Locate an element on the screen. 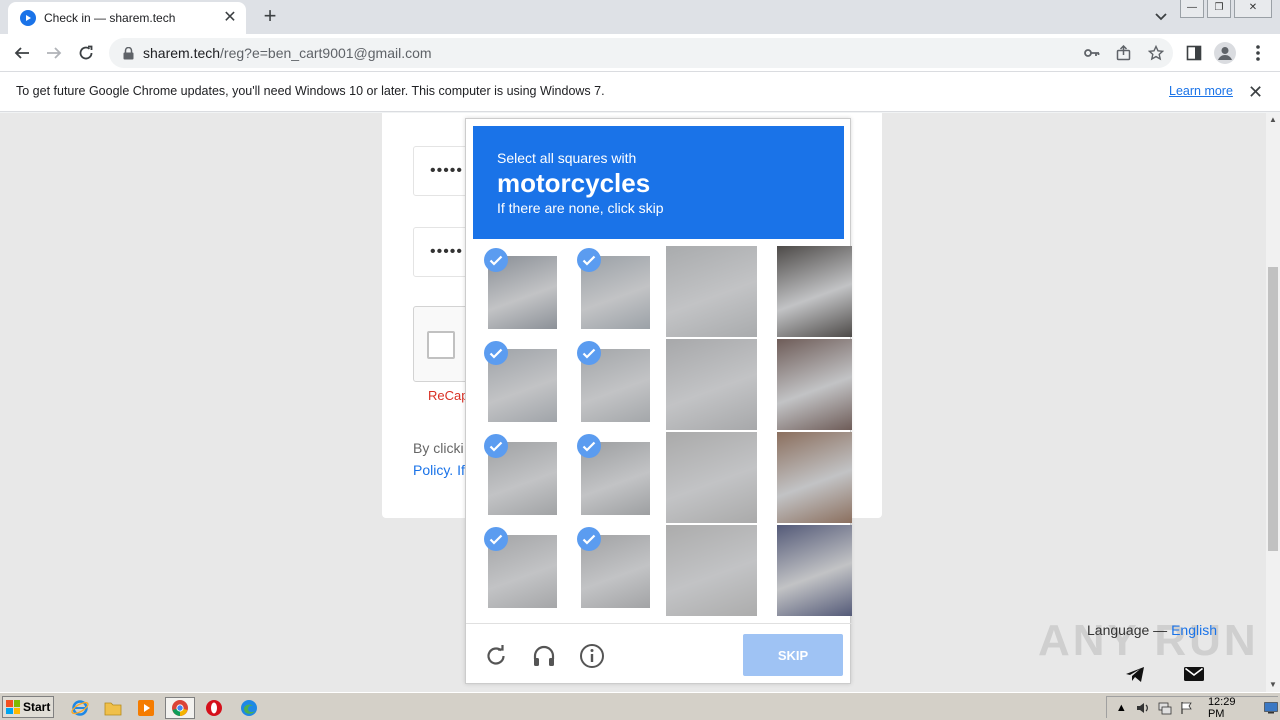 The height and width of the screenshot is (720, 1280). new-tab-button: + is located at coordinates (270, 17).